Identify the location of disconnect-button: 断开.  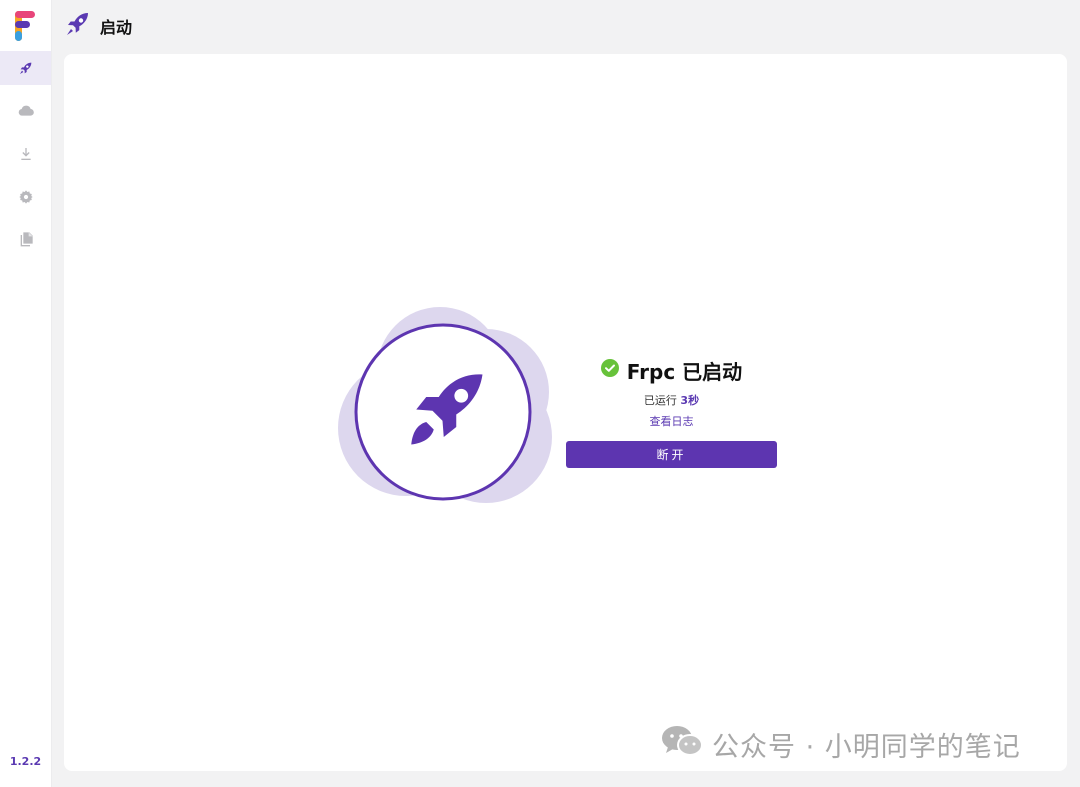
(671, 454).